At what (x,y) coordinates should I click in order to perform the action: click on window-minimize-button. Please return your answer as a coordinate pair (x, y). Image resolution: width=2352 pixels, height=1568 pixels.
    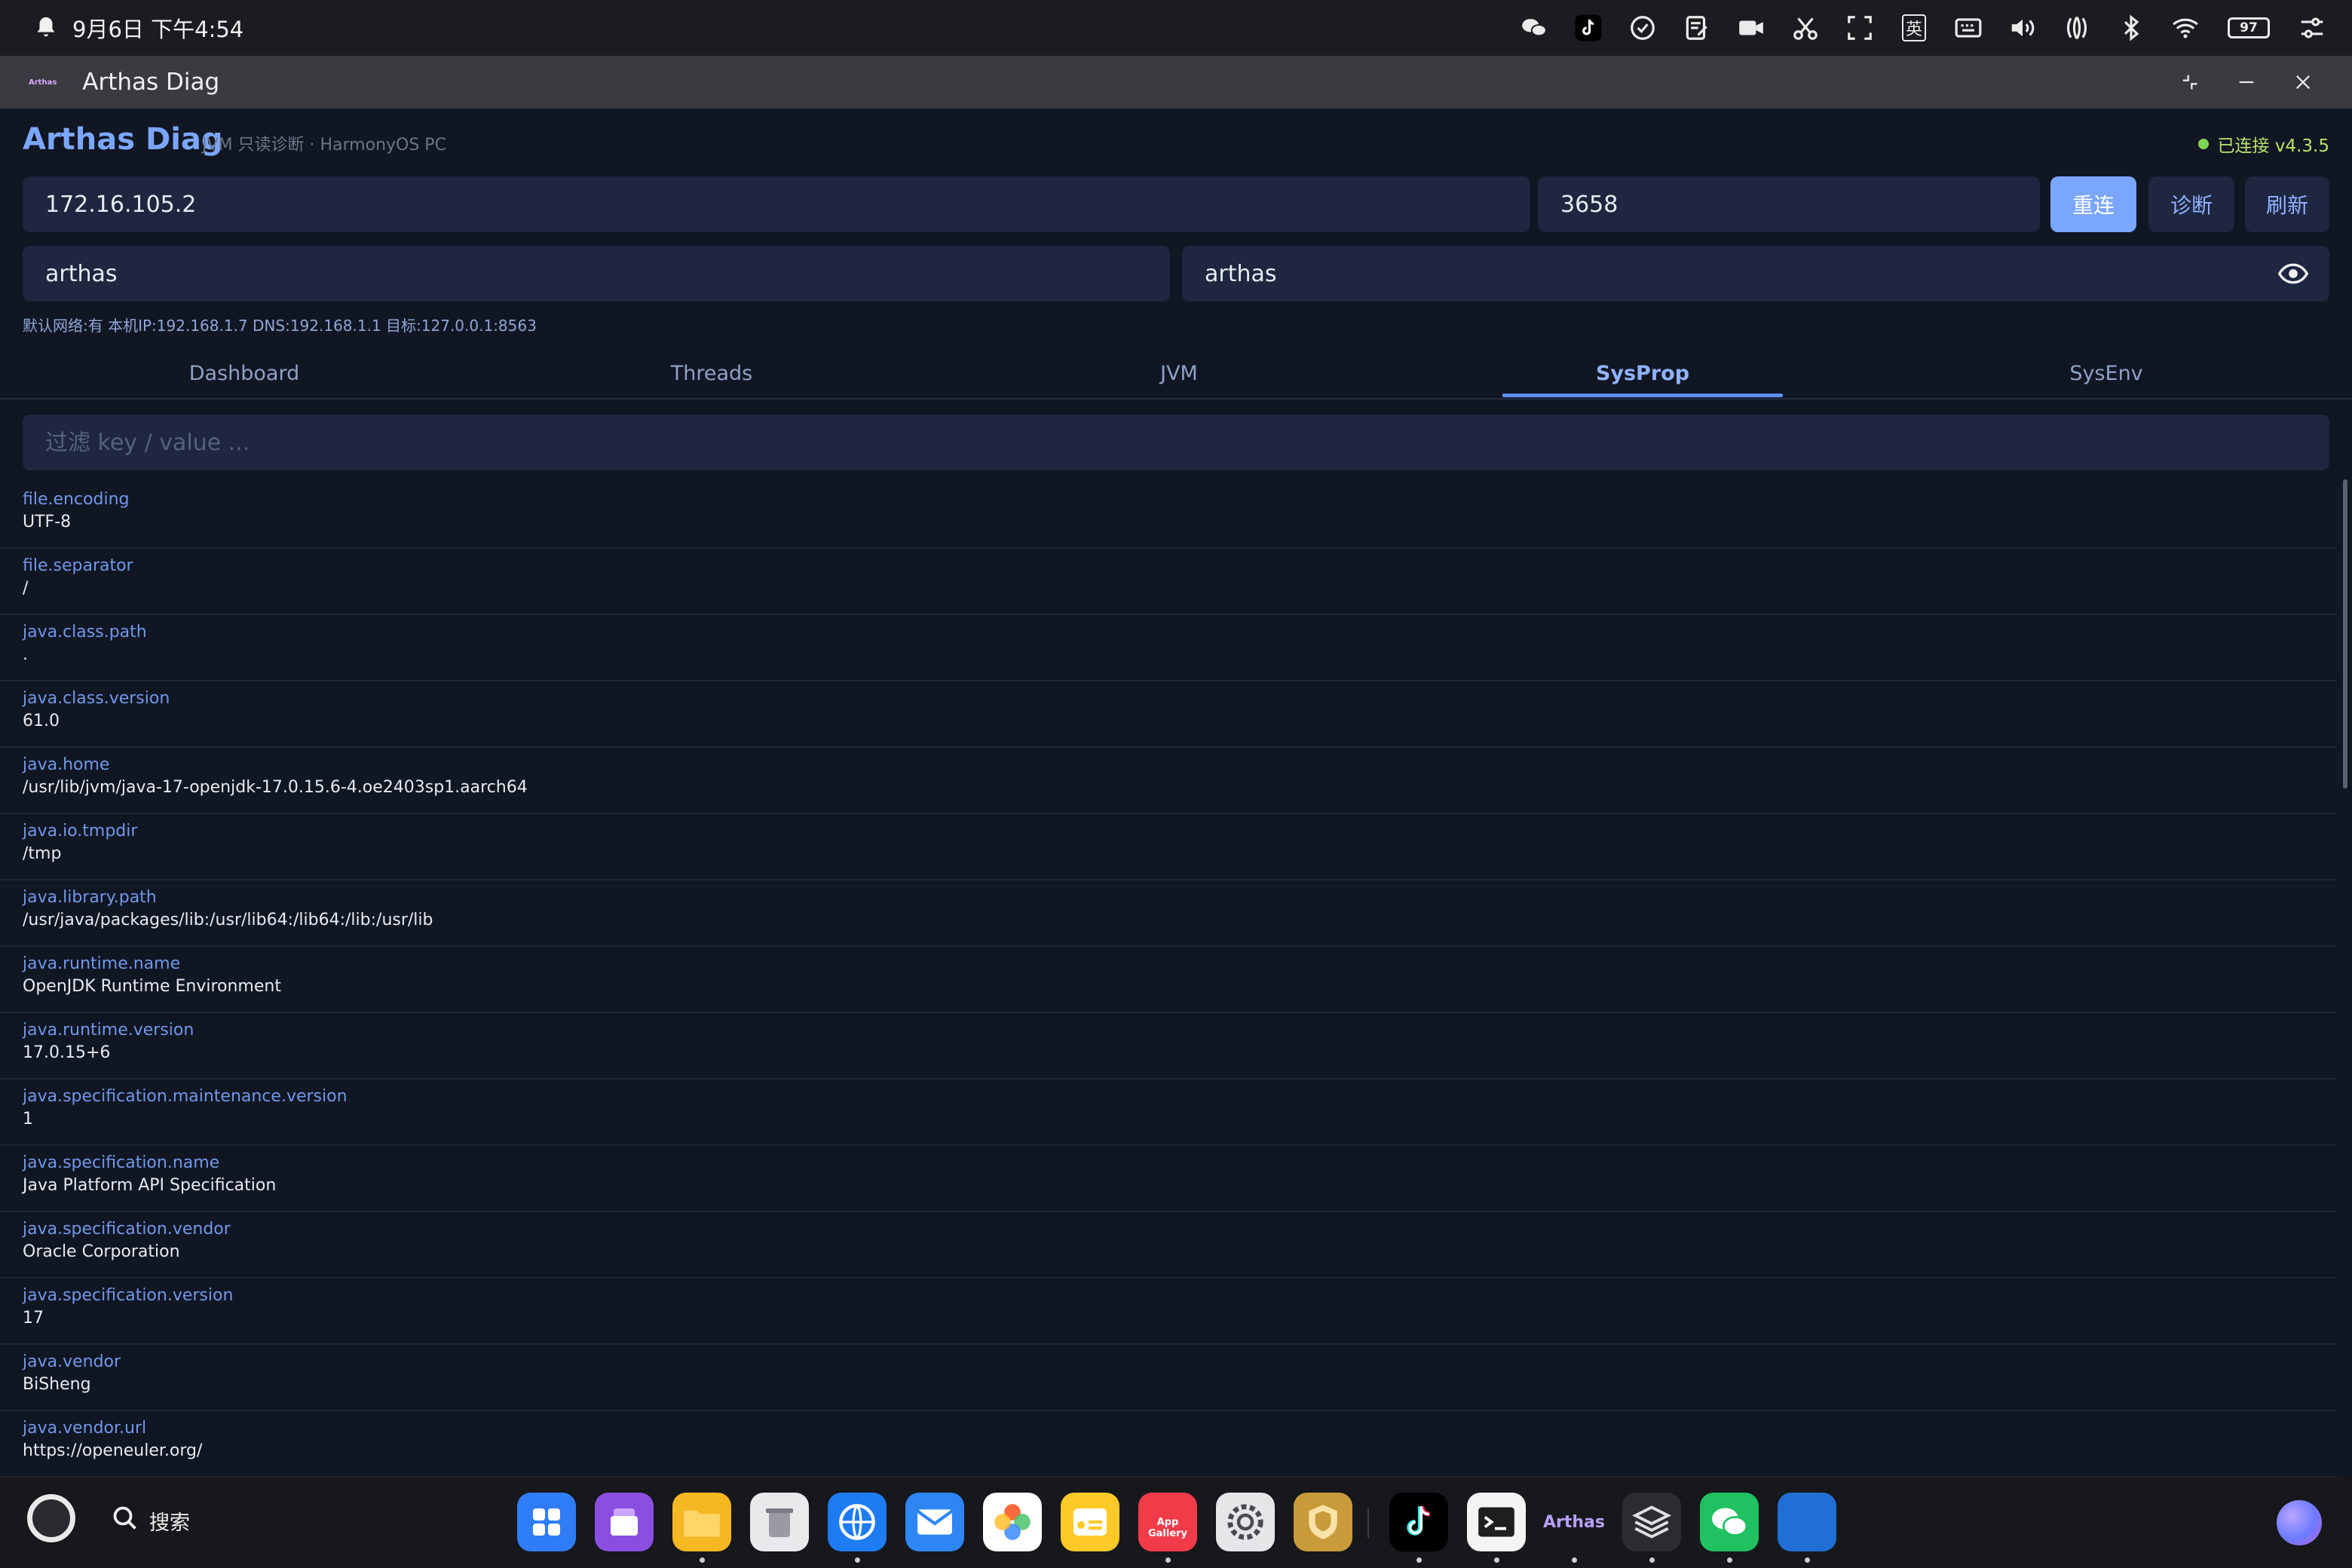
    Looking at the image, I should click on (2246, 82).